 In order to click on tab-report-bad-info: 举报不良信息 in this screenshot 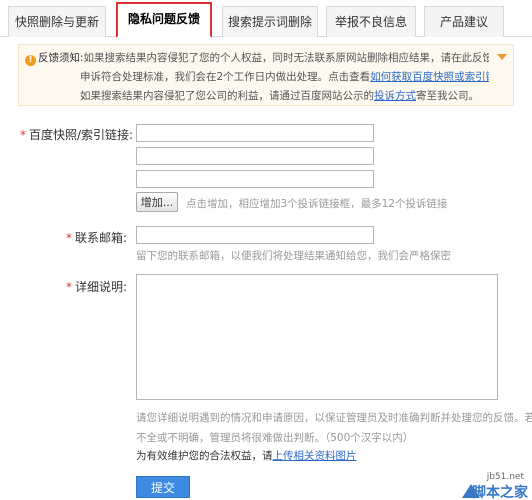, I will do `click(371, 21)`.